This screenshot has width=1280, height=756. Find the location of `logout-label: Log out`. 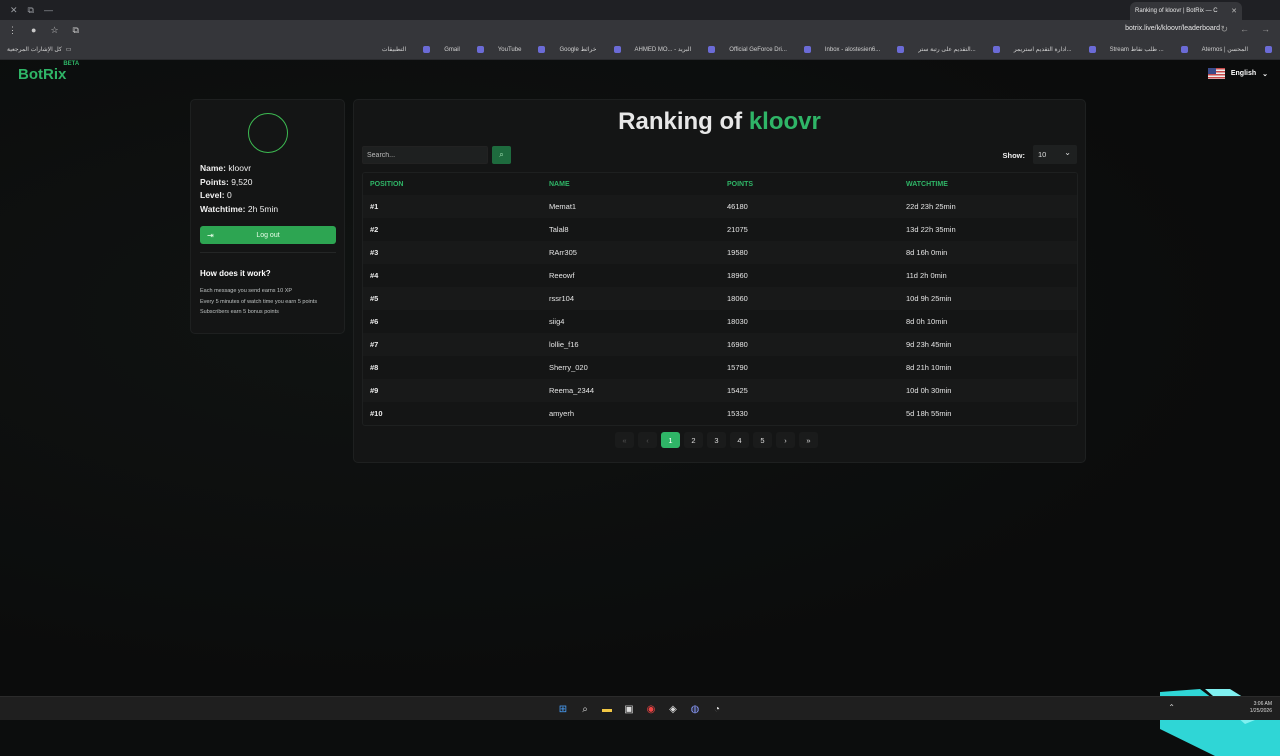

logout-label: Log out is located at coordinates (268, 235).